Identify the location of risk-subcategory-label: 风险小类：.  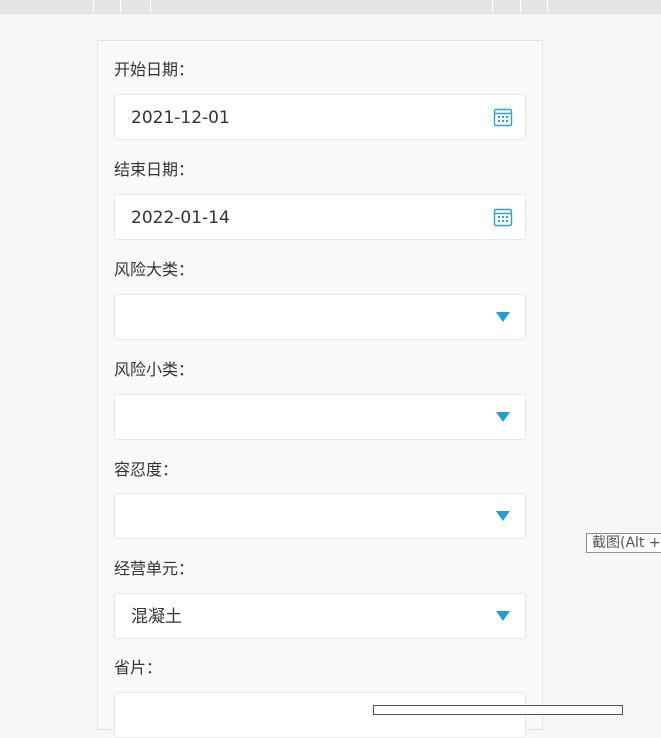
(154, 369).